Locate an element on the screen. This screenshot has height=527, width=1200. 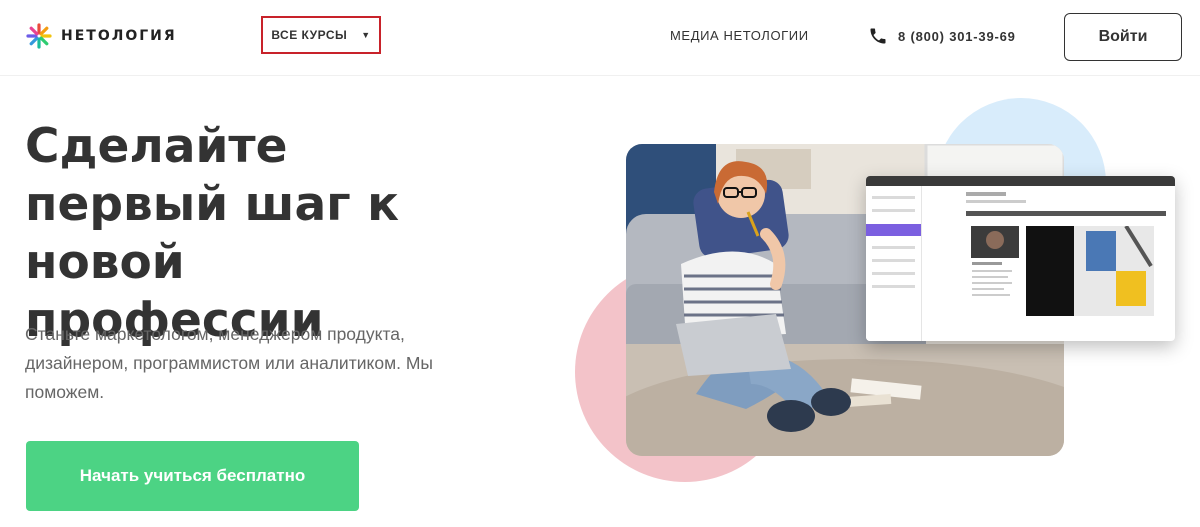
all-courses-dropdown: ВСЕ КУРСЫ ▼ is located at coordinates (321, 35).